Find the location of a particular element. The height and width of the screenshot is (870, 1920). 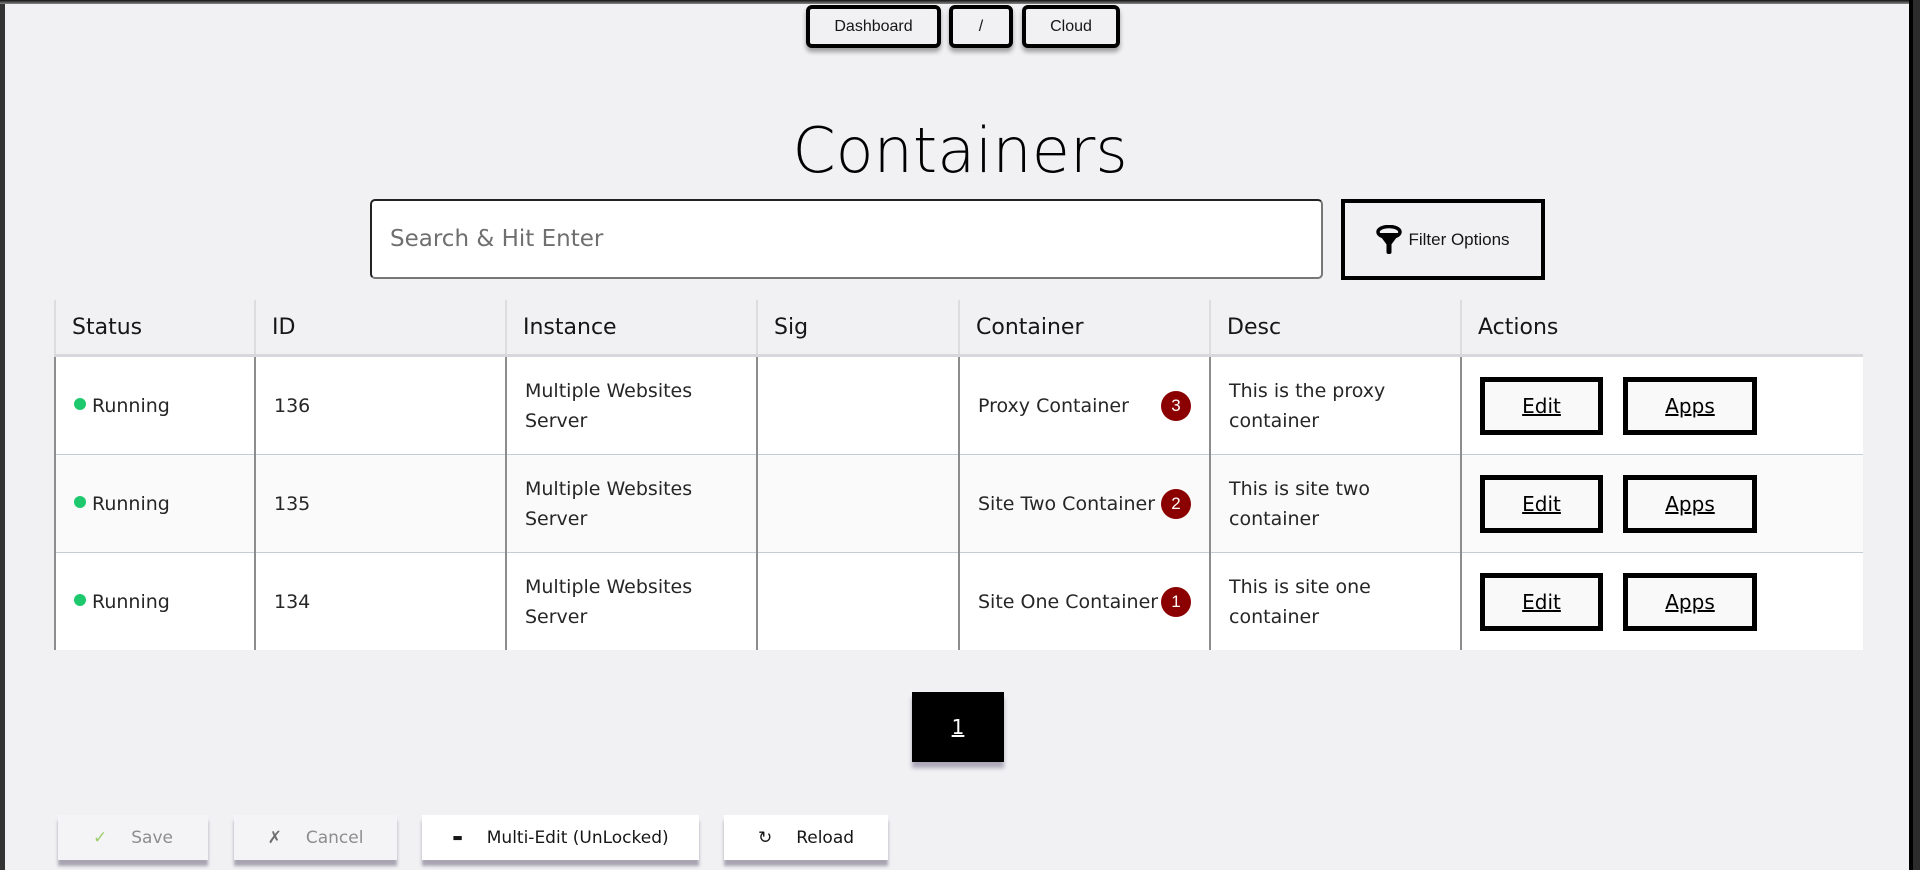

container-name: Proxy Container is located at coordinates (1053, 405).